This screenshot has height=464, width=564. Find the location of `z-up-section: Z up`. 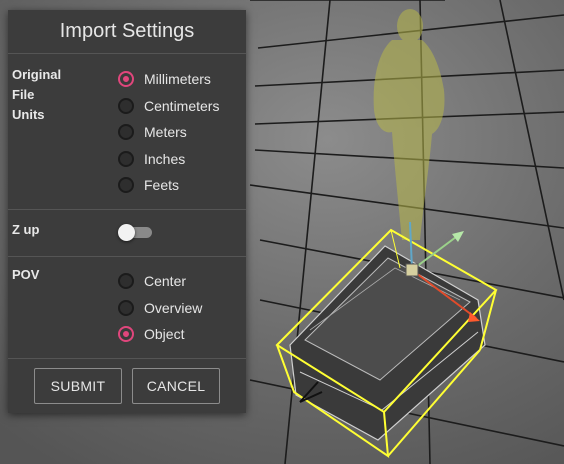

z-up-section: Z up is located at coordinates (127, 233).